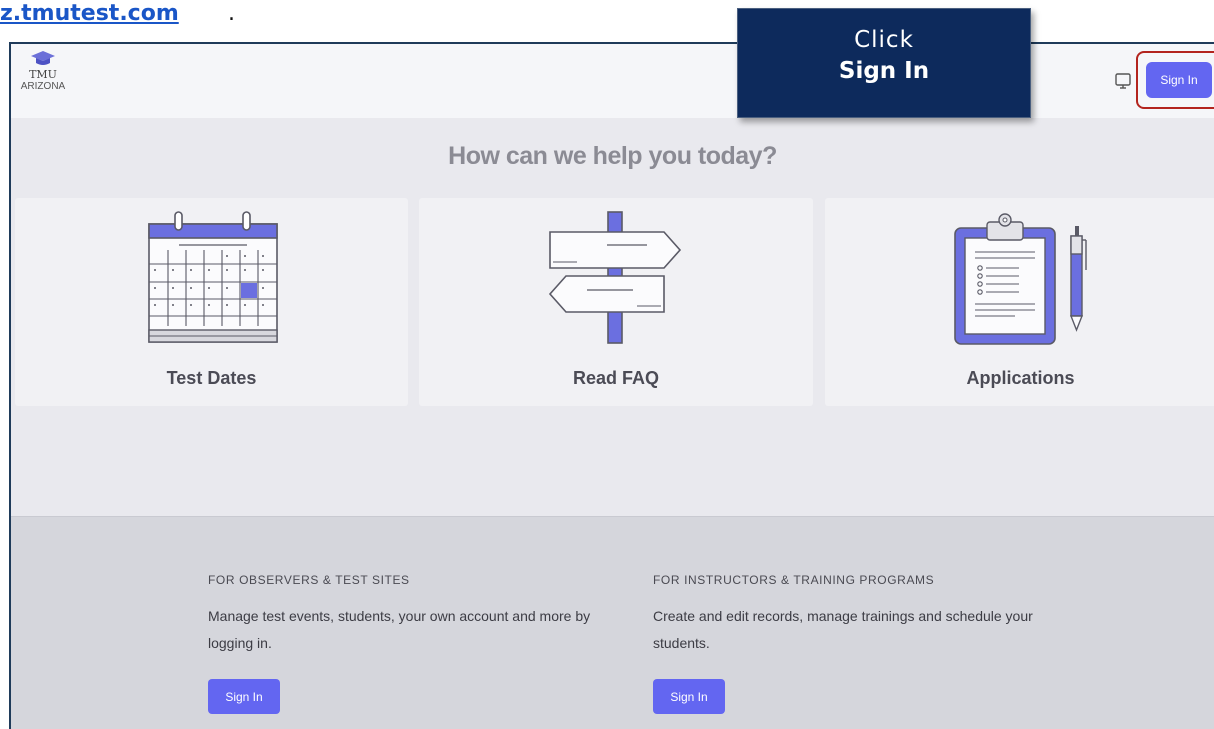 The height and width of the screenshot is (729, 1214). What do you see at coordinates (211, 378) in the screenshot?
I see `card-label-test-dates: Test Dates` at bounding box center [211, 378].